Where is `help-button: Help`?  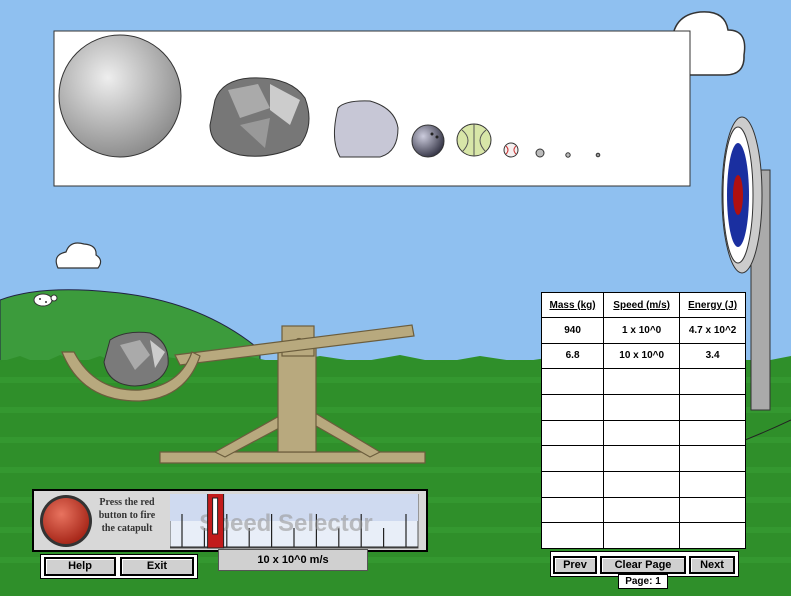
help-button: Help is located at coordinates (80, 566).